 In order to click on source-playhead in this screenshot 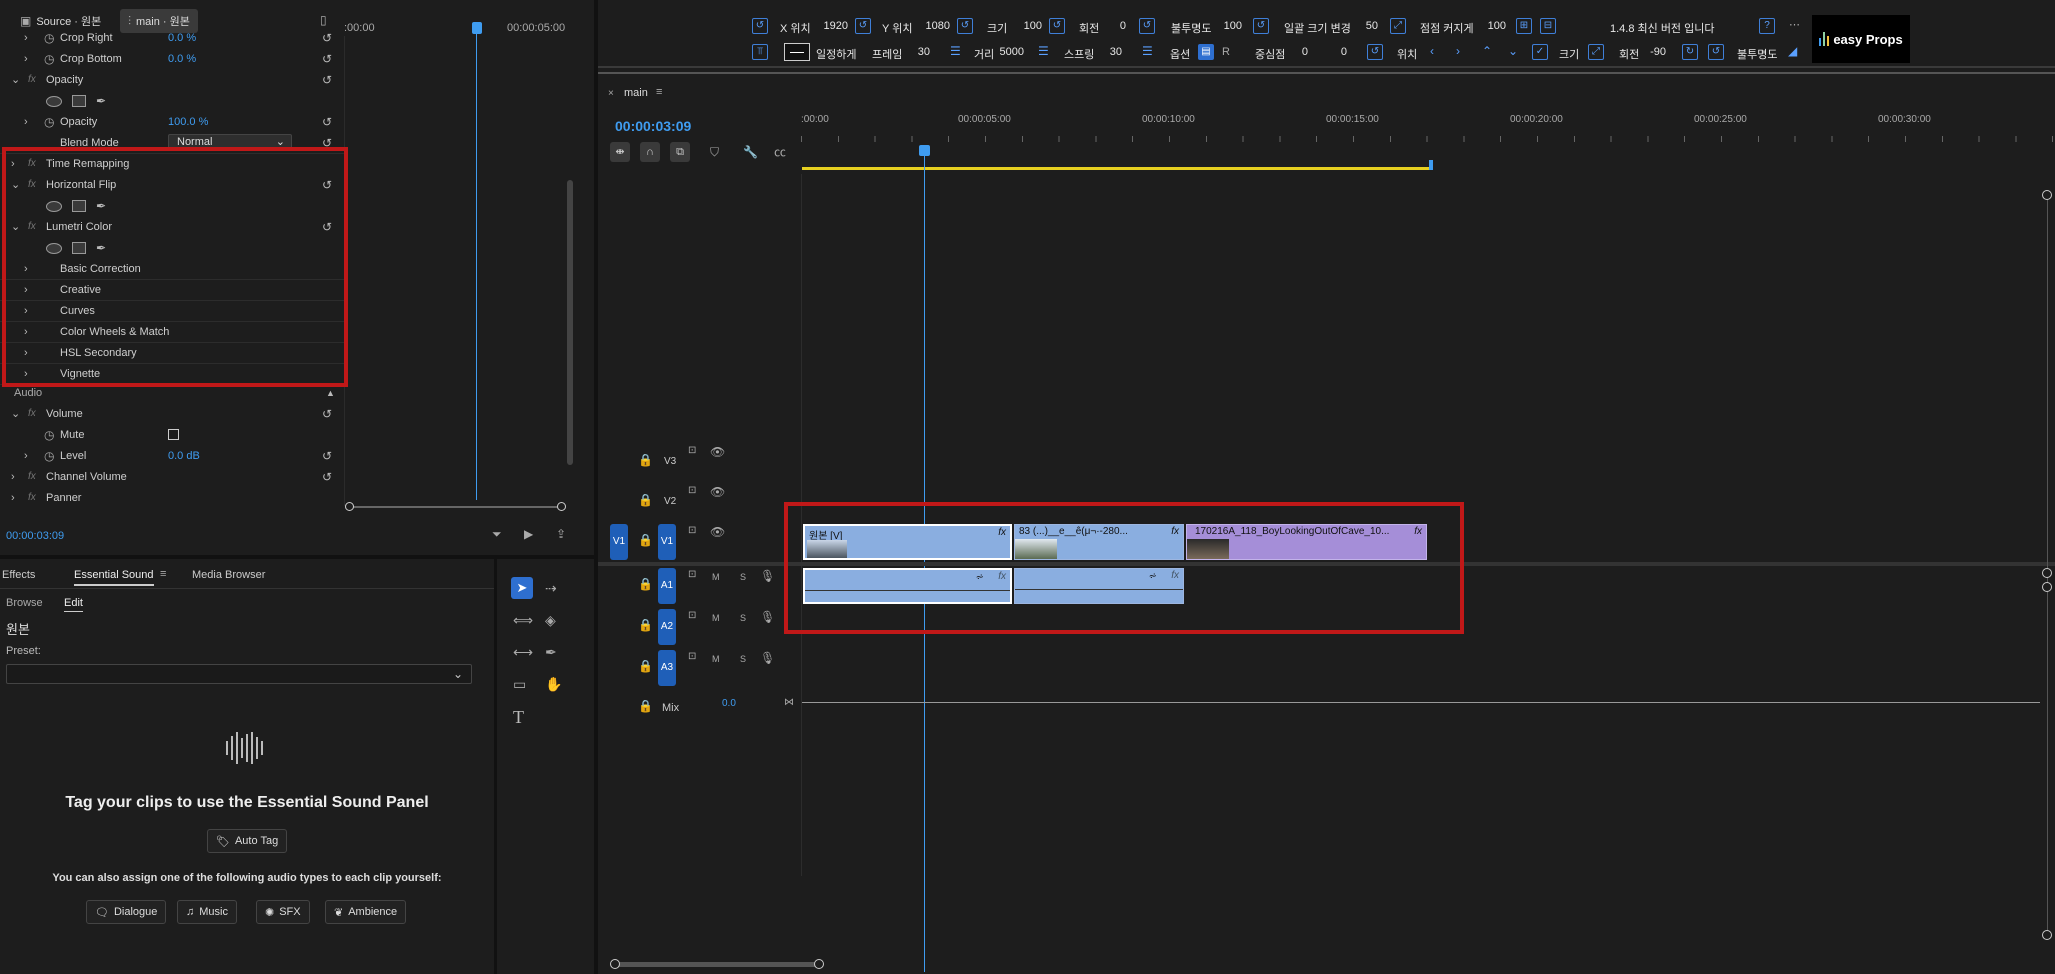, I will do `click(477, 28)`.